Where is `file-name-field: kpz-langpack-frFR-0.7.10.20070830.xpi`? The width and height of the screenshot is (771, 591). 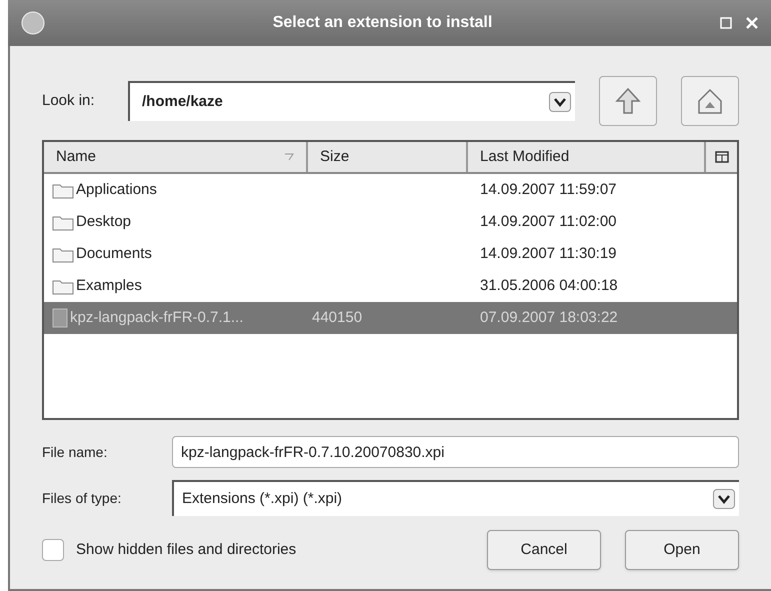
file-name-field: kpz-langpack-frFR-0.7.10.20070830.xpi is located at coordinates (455, 452).